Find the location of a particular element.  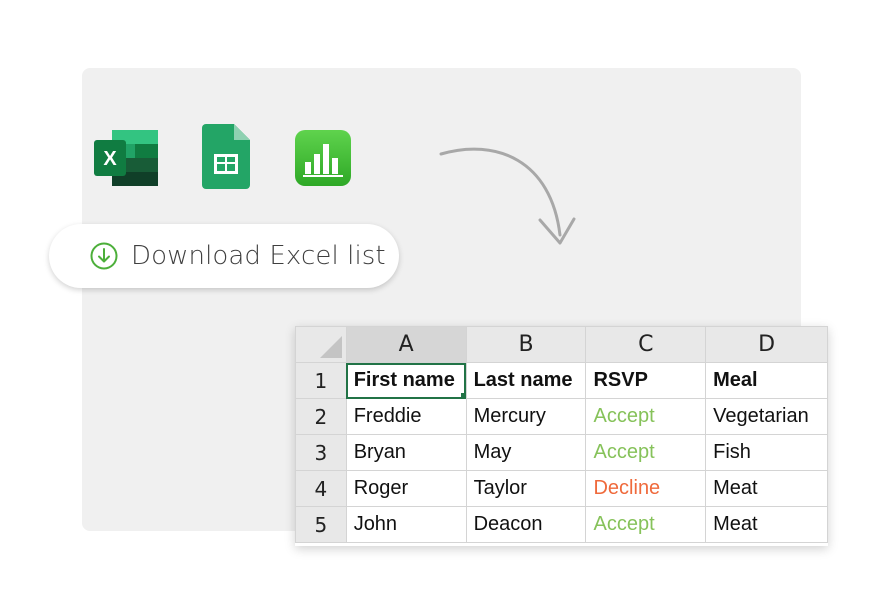

row-number: 5 is located at coordinates (321, 524).